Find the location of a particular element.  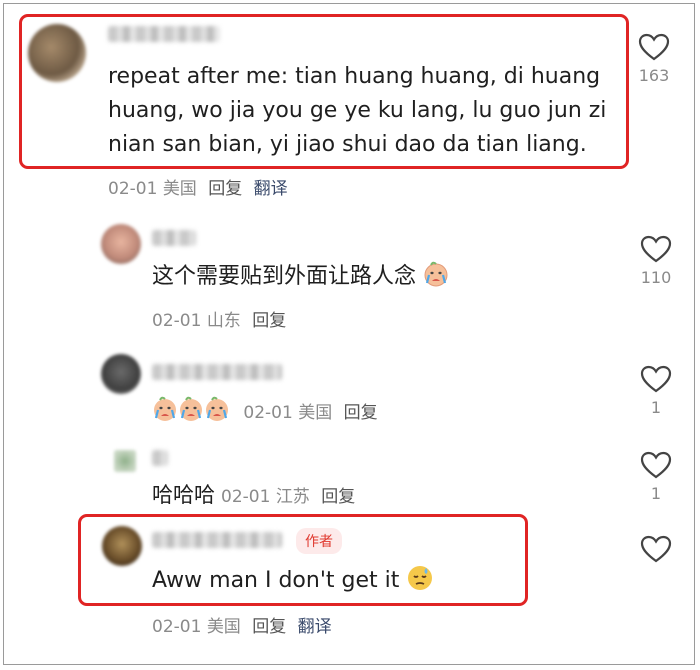

like-button: 110 is located at coordinates (656, 260).